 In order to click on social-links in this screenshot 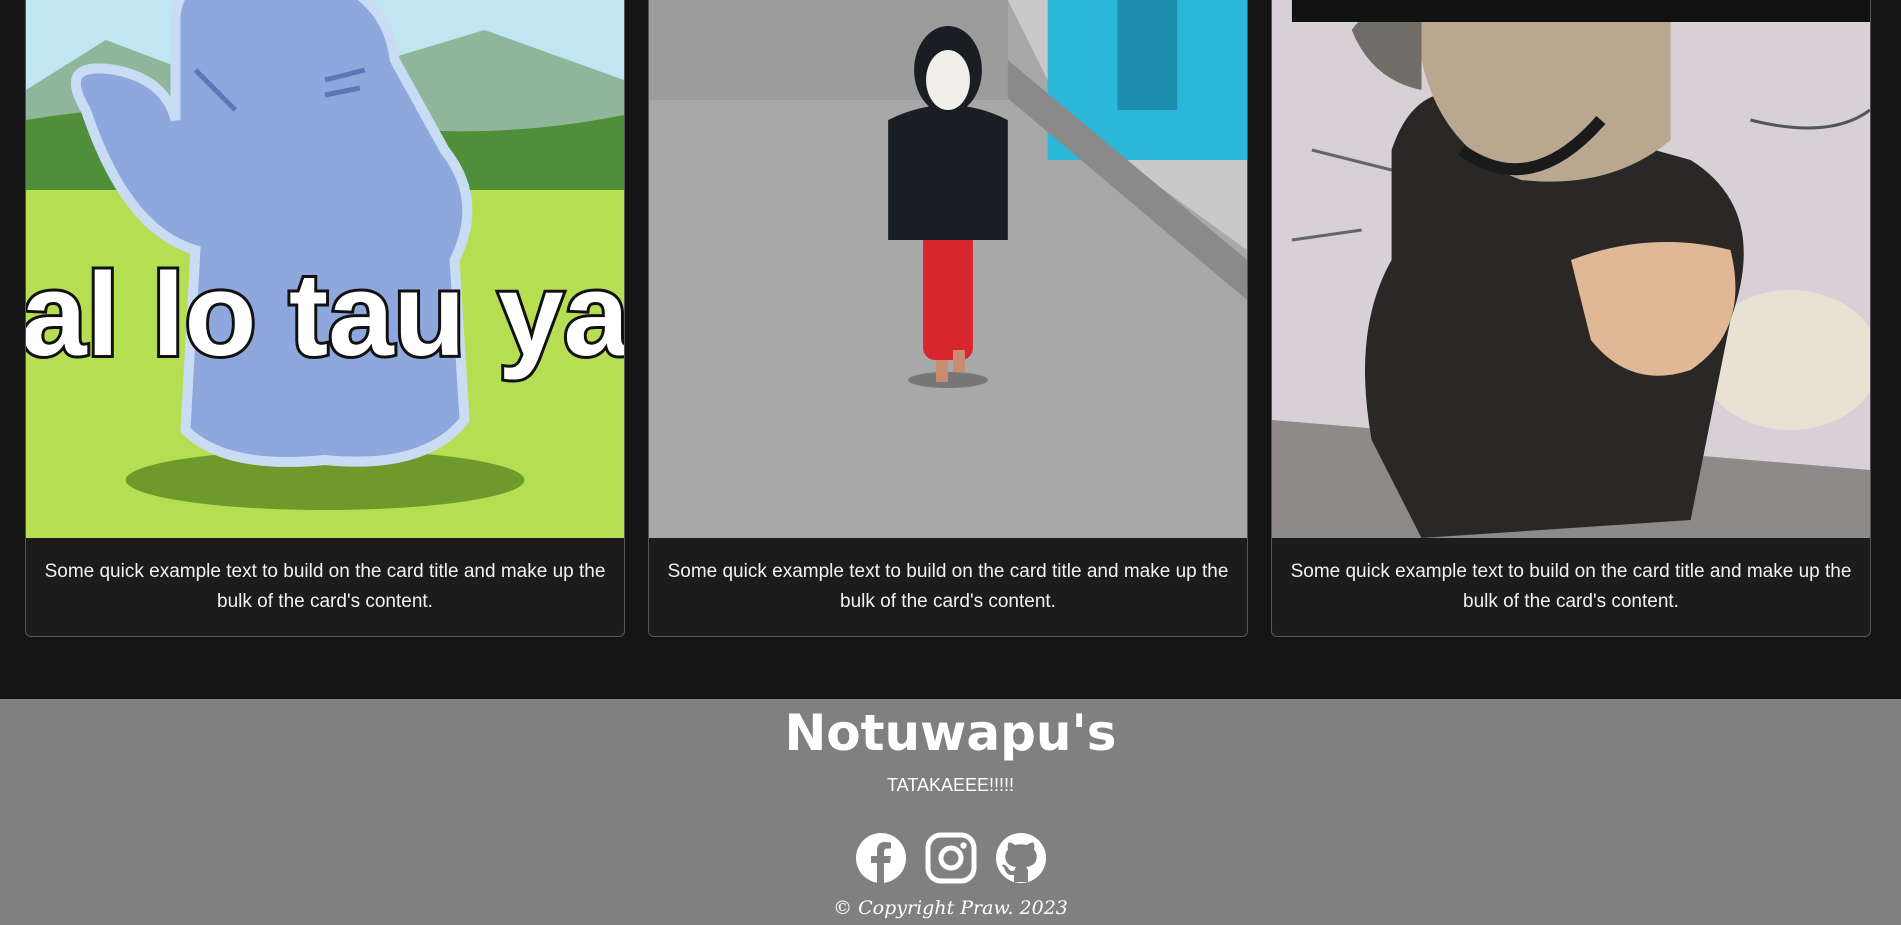, I will do `click(950, 858)`.